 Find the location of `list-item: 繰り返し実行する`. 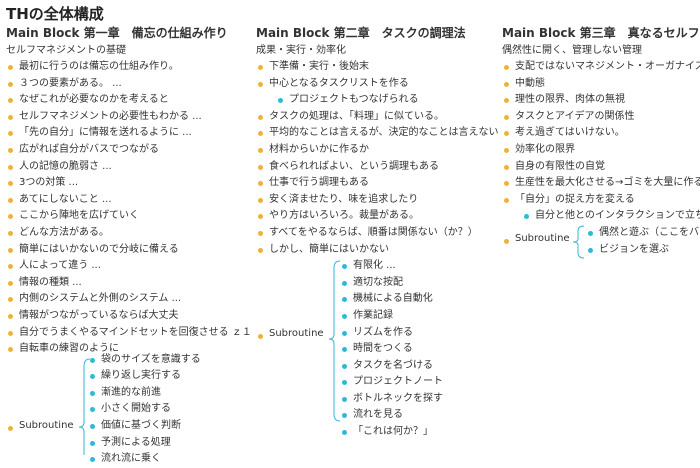

list-item: 繰り返し実行する is located at coordinates (144, 376).